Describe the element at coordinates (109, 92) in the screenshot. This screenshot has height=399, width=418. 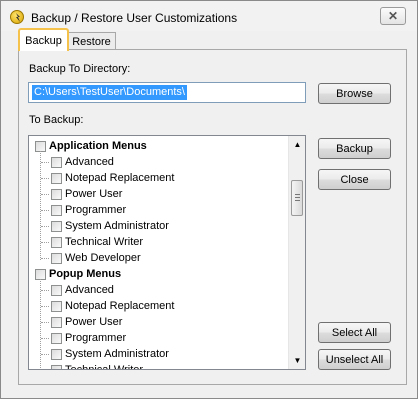
I see `backup-directory-value: C:\Users\TestUser\Documents\` at that location.